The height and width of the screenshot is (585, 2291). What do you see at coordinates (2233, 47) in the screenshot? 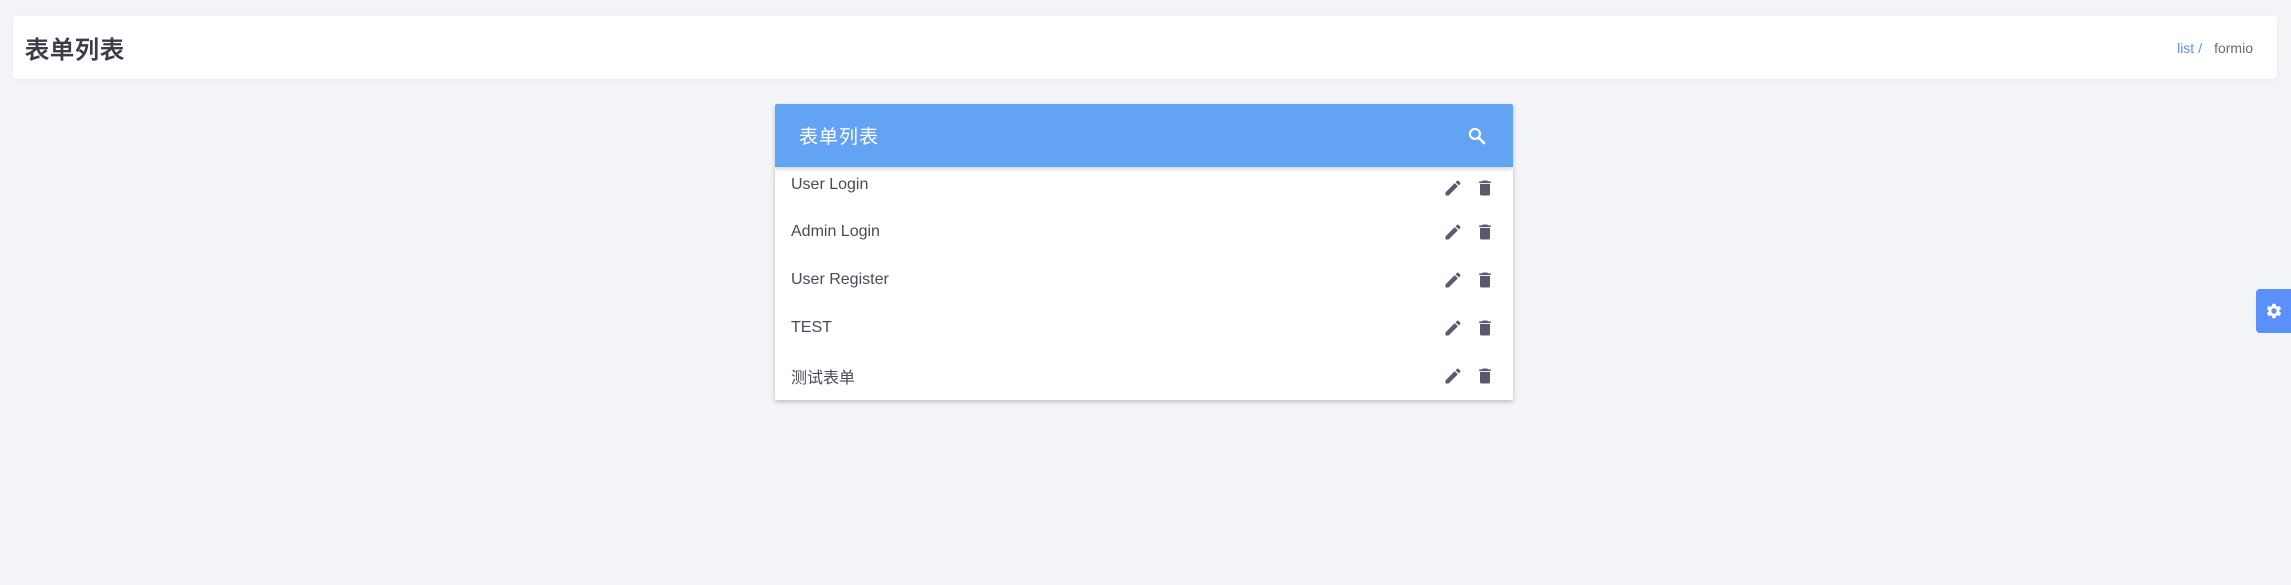
I see `breadcrumb-current: formio` at bounding box center [2233, 47].